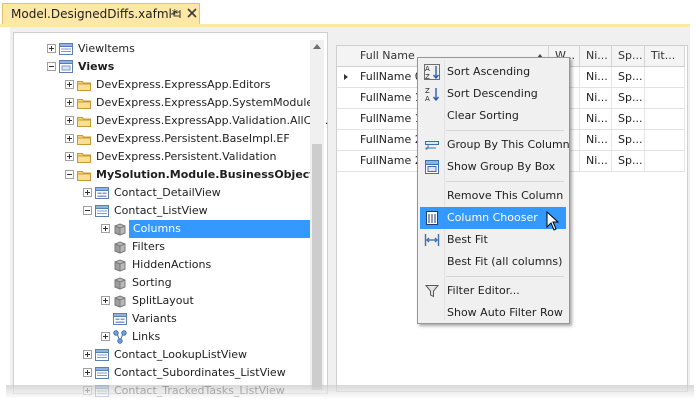 The width and height of the screenshot is (698, 411). I want to click on tree-node-label: ViewItems, so click(106, 48).